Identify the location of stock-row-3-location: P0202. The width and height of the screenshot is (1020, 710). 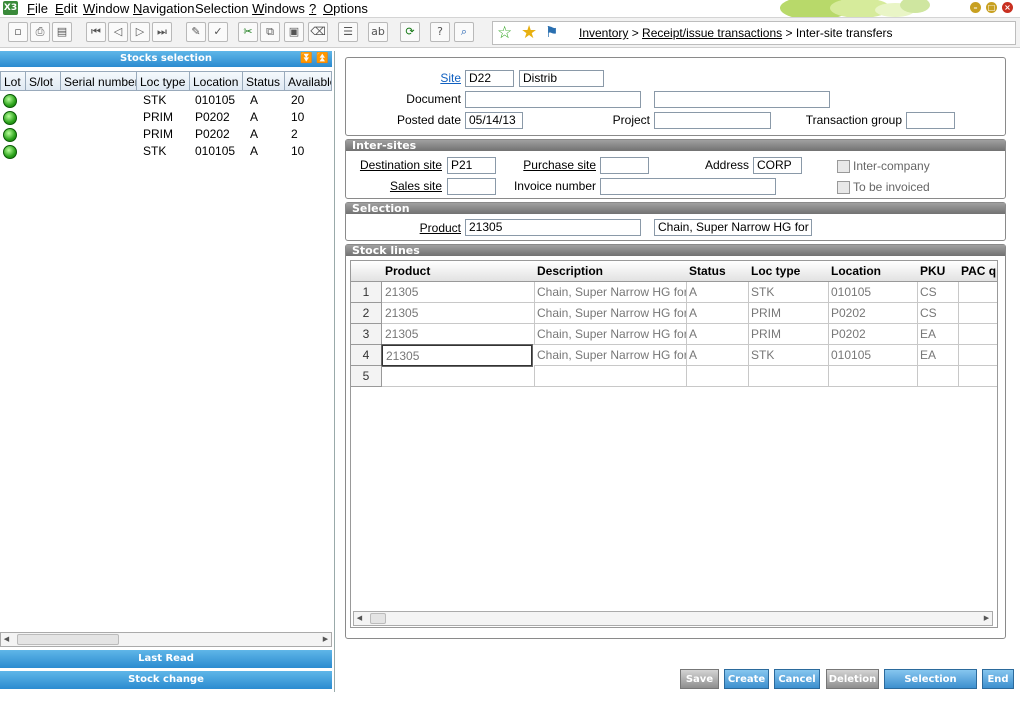
(212, 134).